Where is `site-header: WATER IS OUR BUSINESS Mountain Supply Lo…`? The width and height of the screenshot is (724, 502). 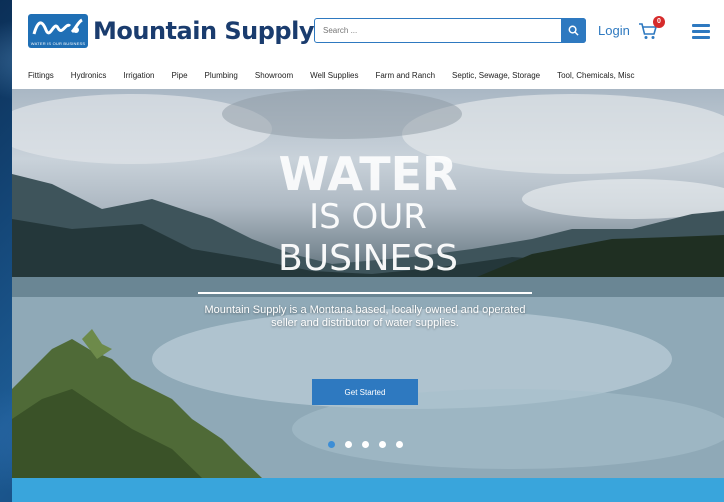 site-header: WATER IS OUR BUSINESS Mountain Supply Lo… is located at coordinates (368, 31).